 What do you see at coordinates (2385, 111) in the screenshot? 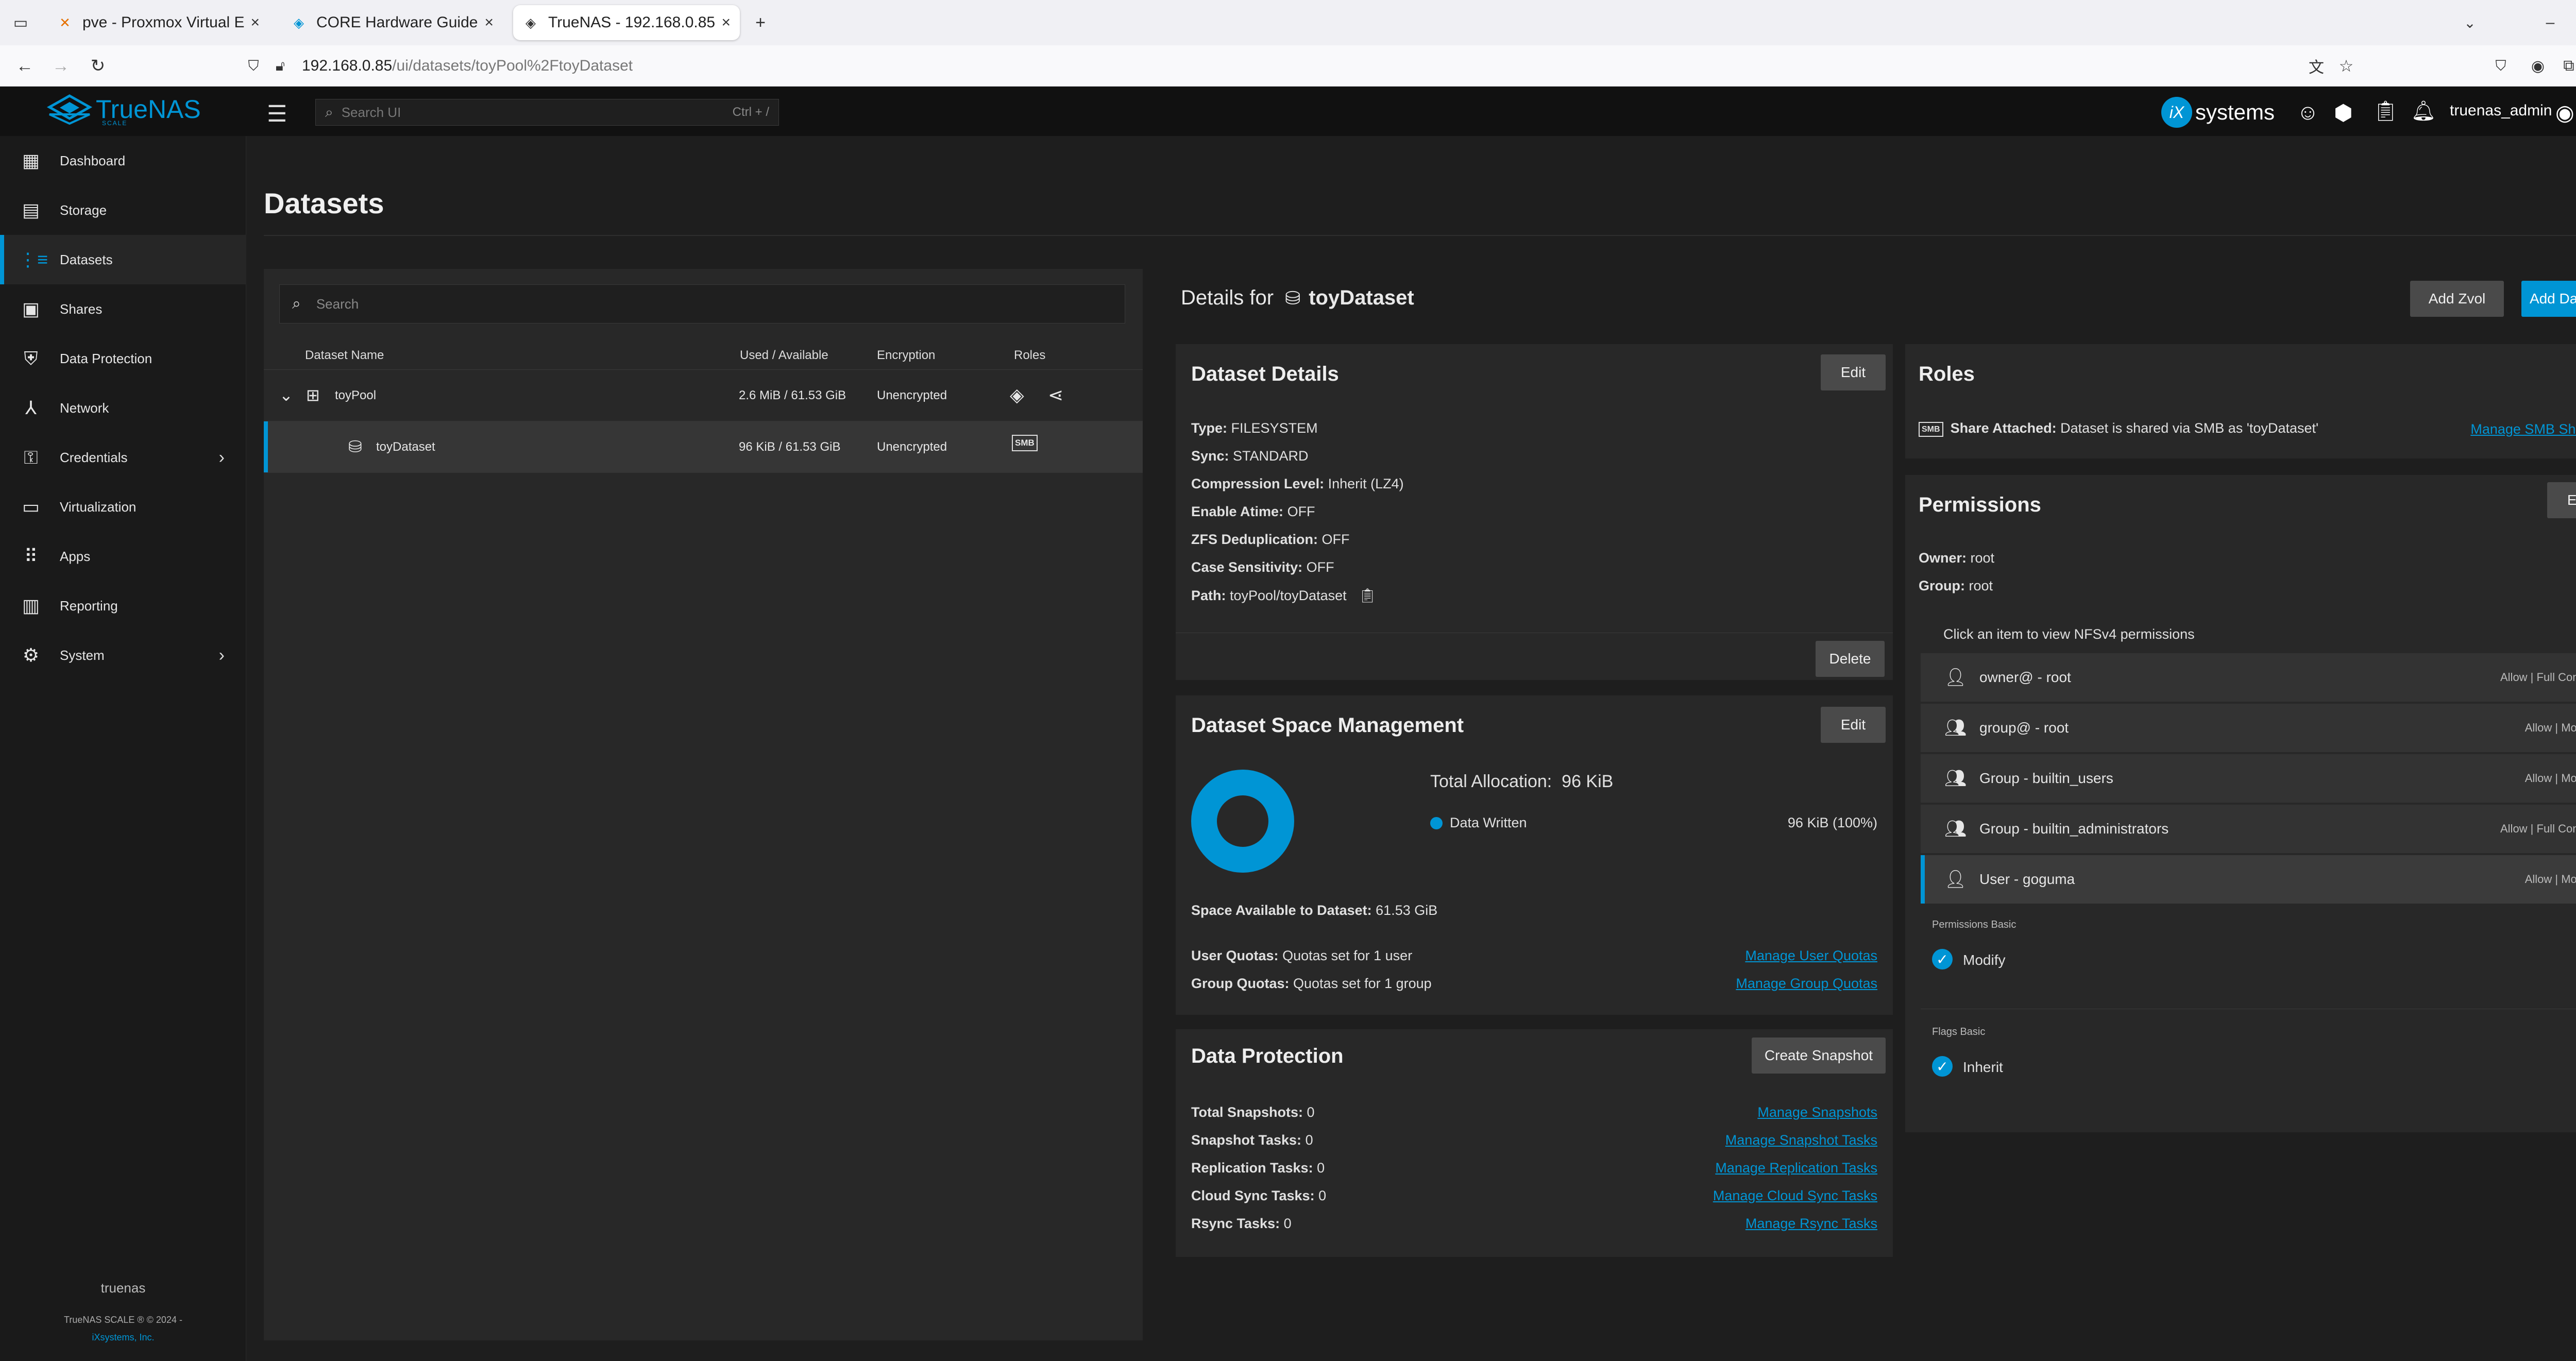
I see `jobs-clipboard-icon: 📋︎` at bounding box center [2385, 111].